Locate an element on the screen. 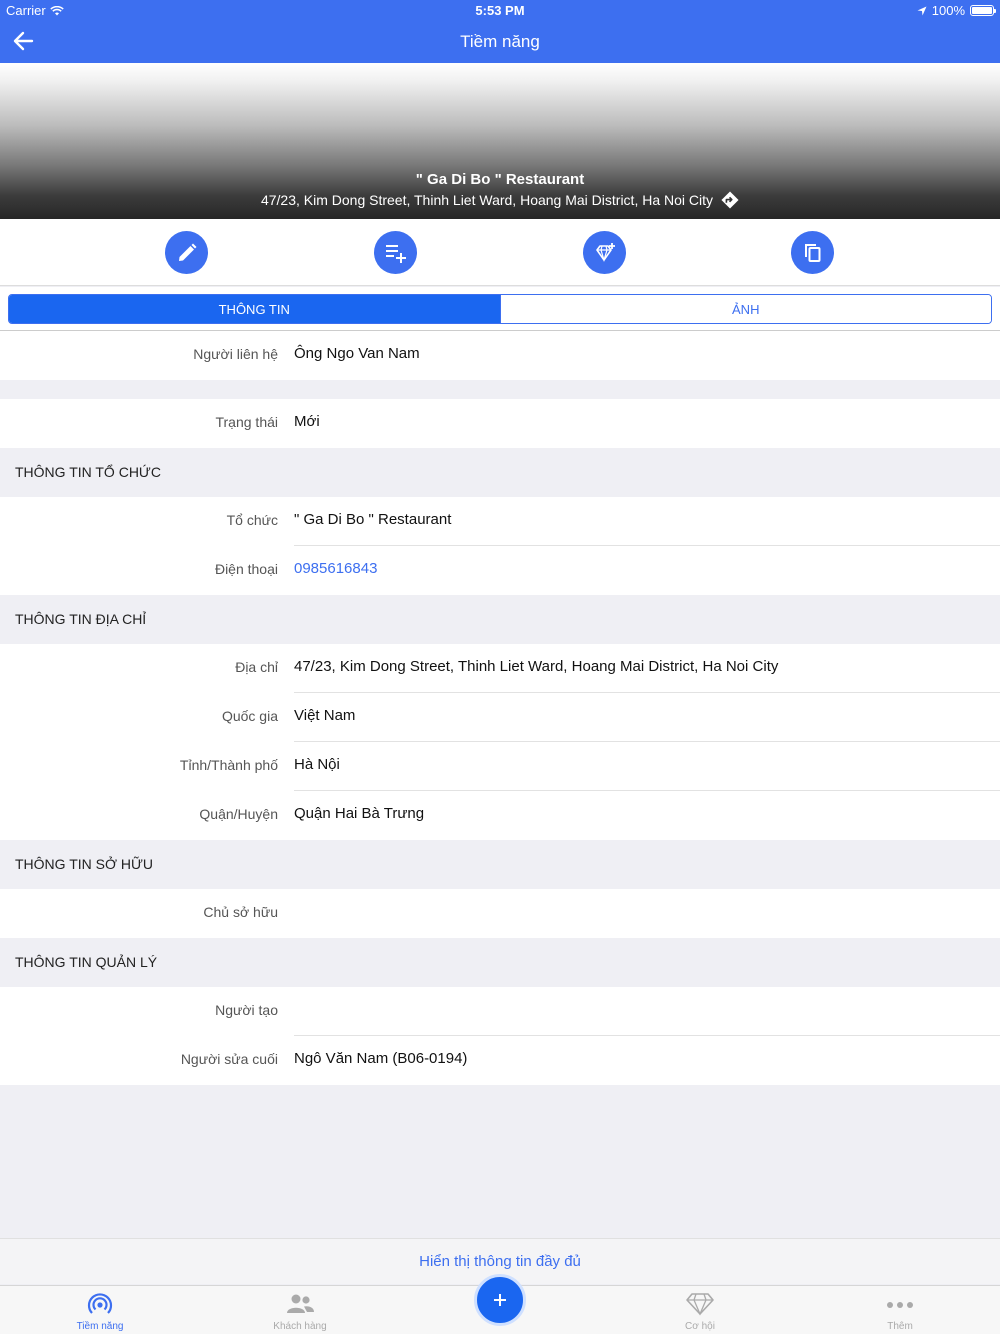 Image resolution: width=1000 pixels, height=1334 pixels. status-bar: Carrier 5:53 PM 100% is located at coordinates (500, 10).